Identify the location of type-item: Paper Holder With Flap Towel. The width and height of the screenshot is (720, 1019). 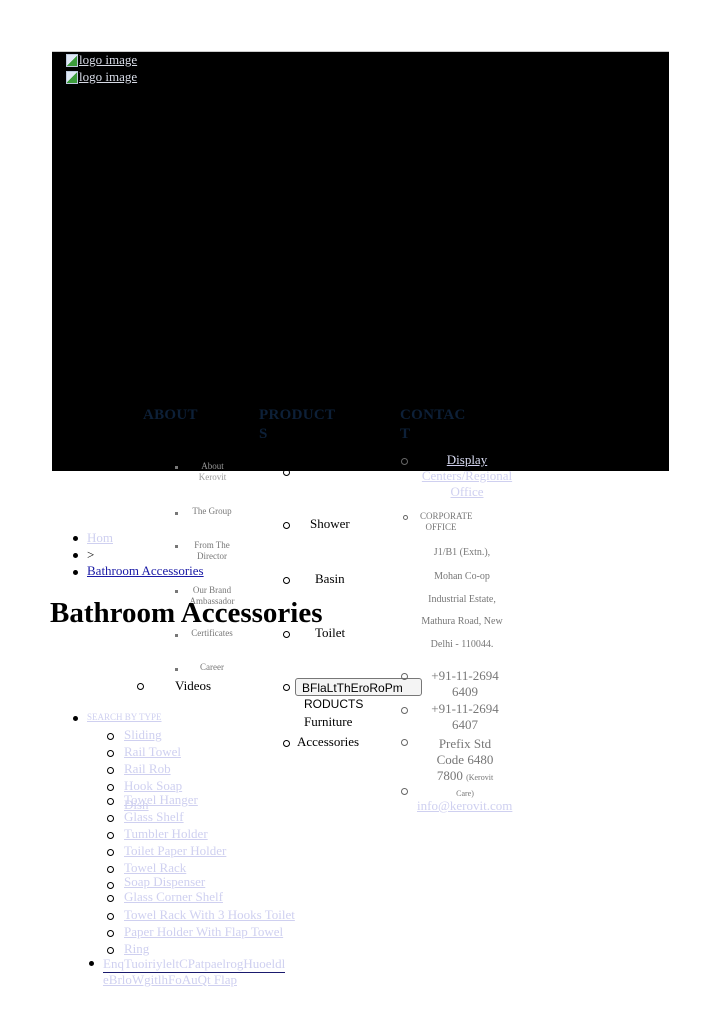
(203, 932).